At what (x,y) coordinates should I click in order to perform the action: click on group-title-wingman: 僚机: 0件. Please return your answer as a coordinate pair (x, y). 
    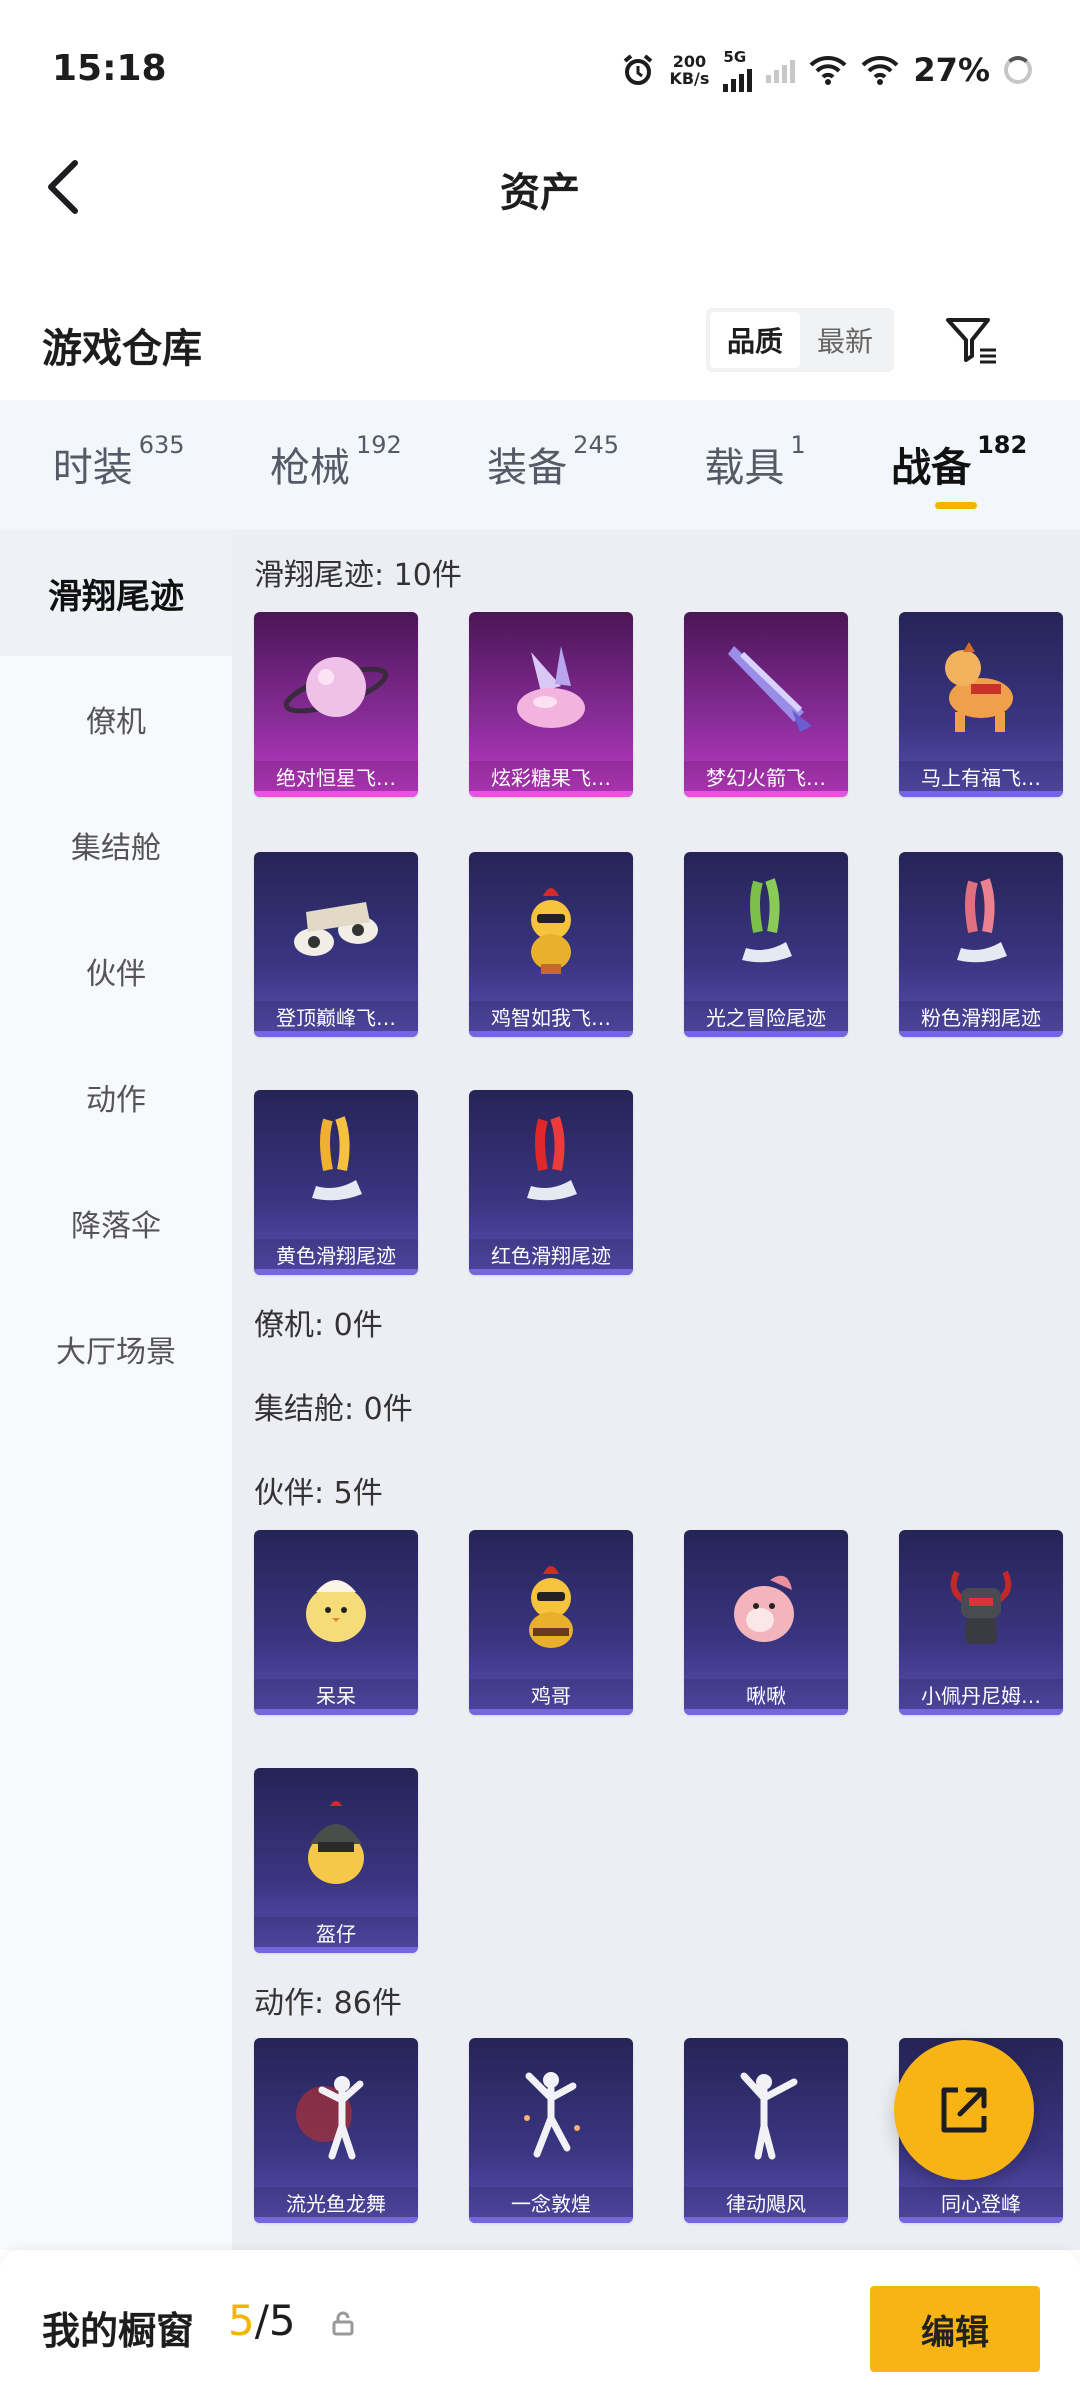
    Looking at the image, I should click on (318, 1325).